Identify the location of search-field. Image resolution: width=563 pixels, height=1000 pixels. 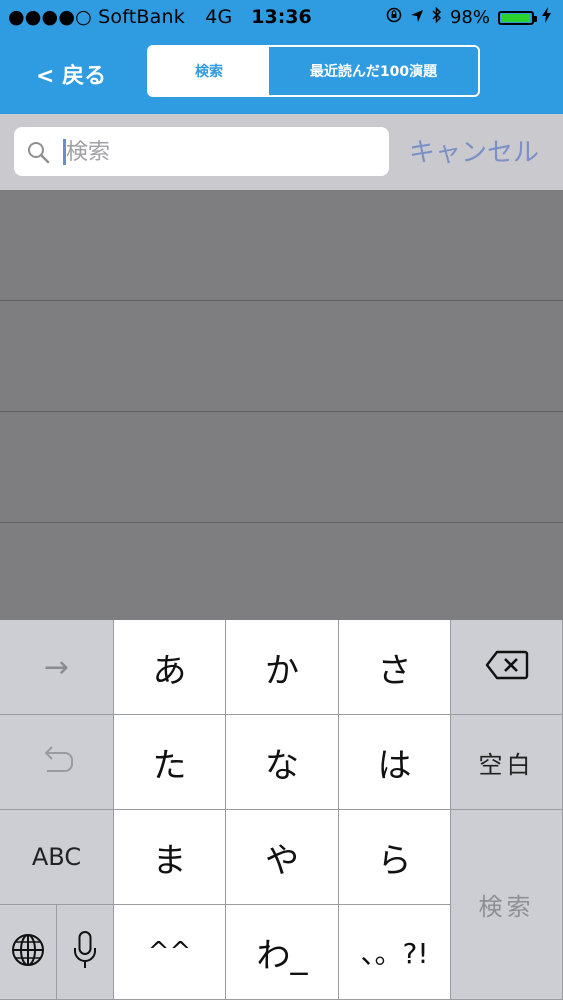
(201, 151).